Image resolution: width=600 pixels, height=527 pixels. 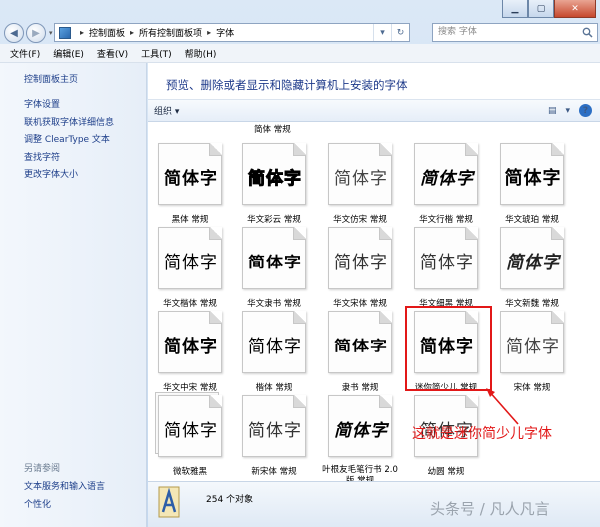 What do you see at coordinates (446, 304) in the screenshot?
I see `font-label: 华文细黑 常规` at bounding box center [446, 304].